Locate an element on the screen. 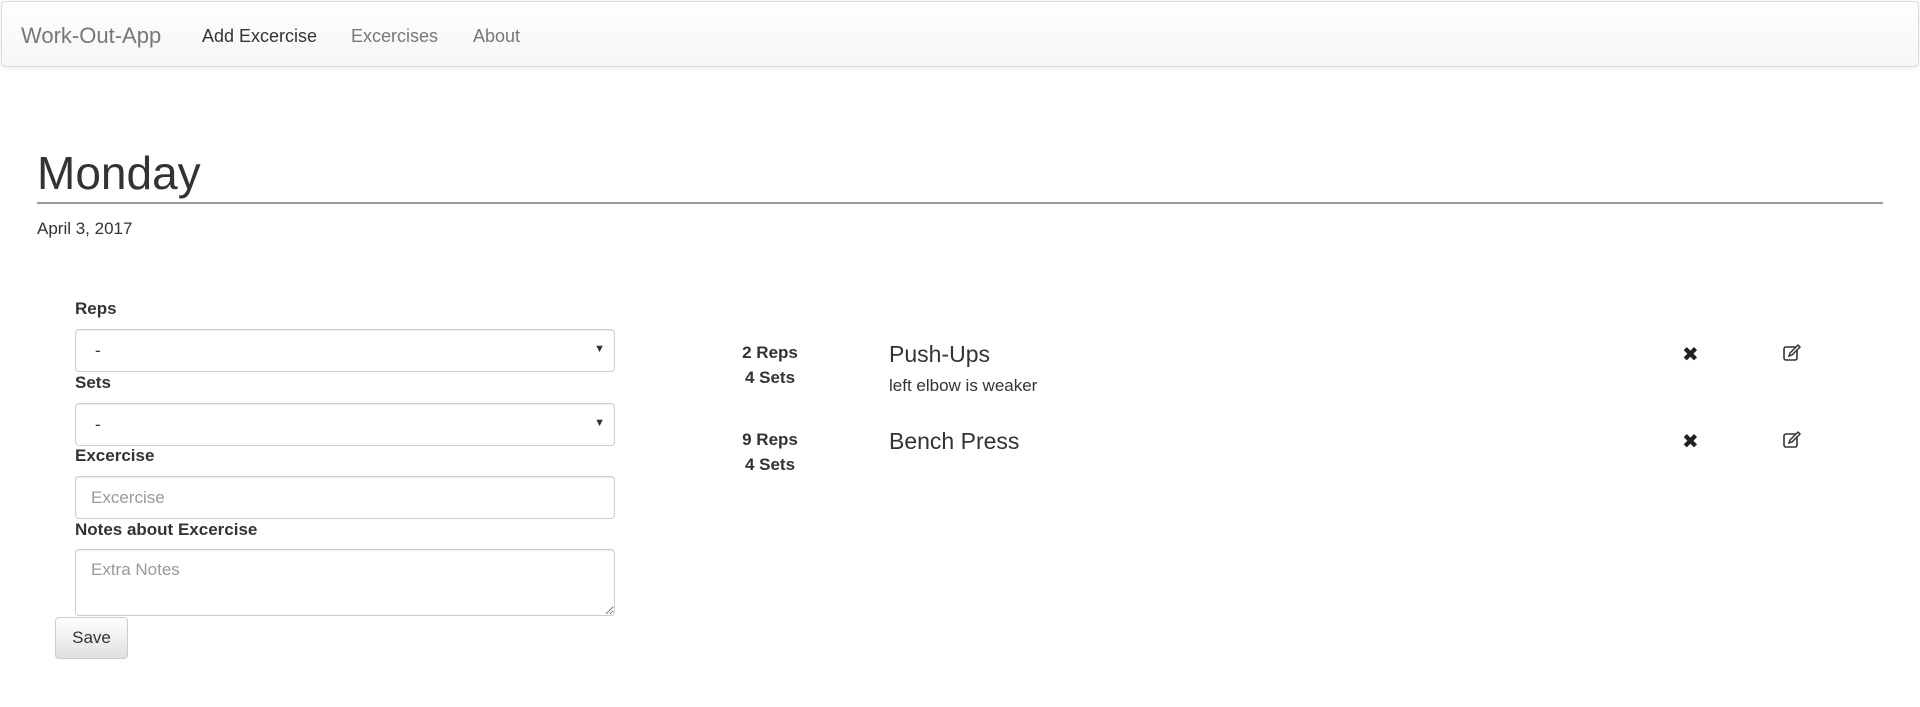 The image size is (1920, 707). nav-link-excercises: Excercises is located at coordinates (394, 36).